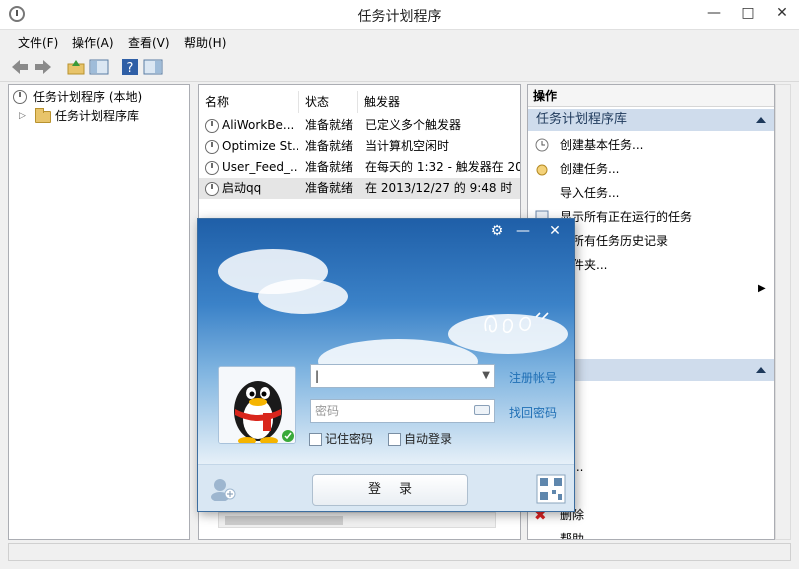 This screenshot has width=799, height=569. I want to click on folder-icon, so click(43, 115).